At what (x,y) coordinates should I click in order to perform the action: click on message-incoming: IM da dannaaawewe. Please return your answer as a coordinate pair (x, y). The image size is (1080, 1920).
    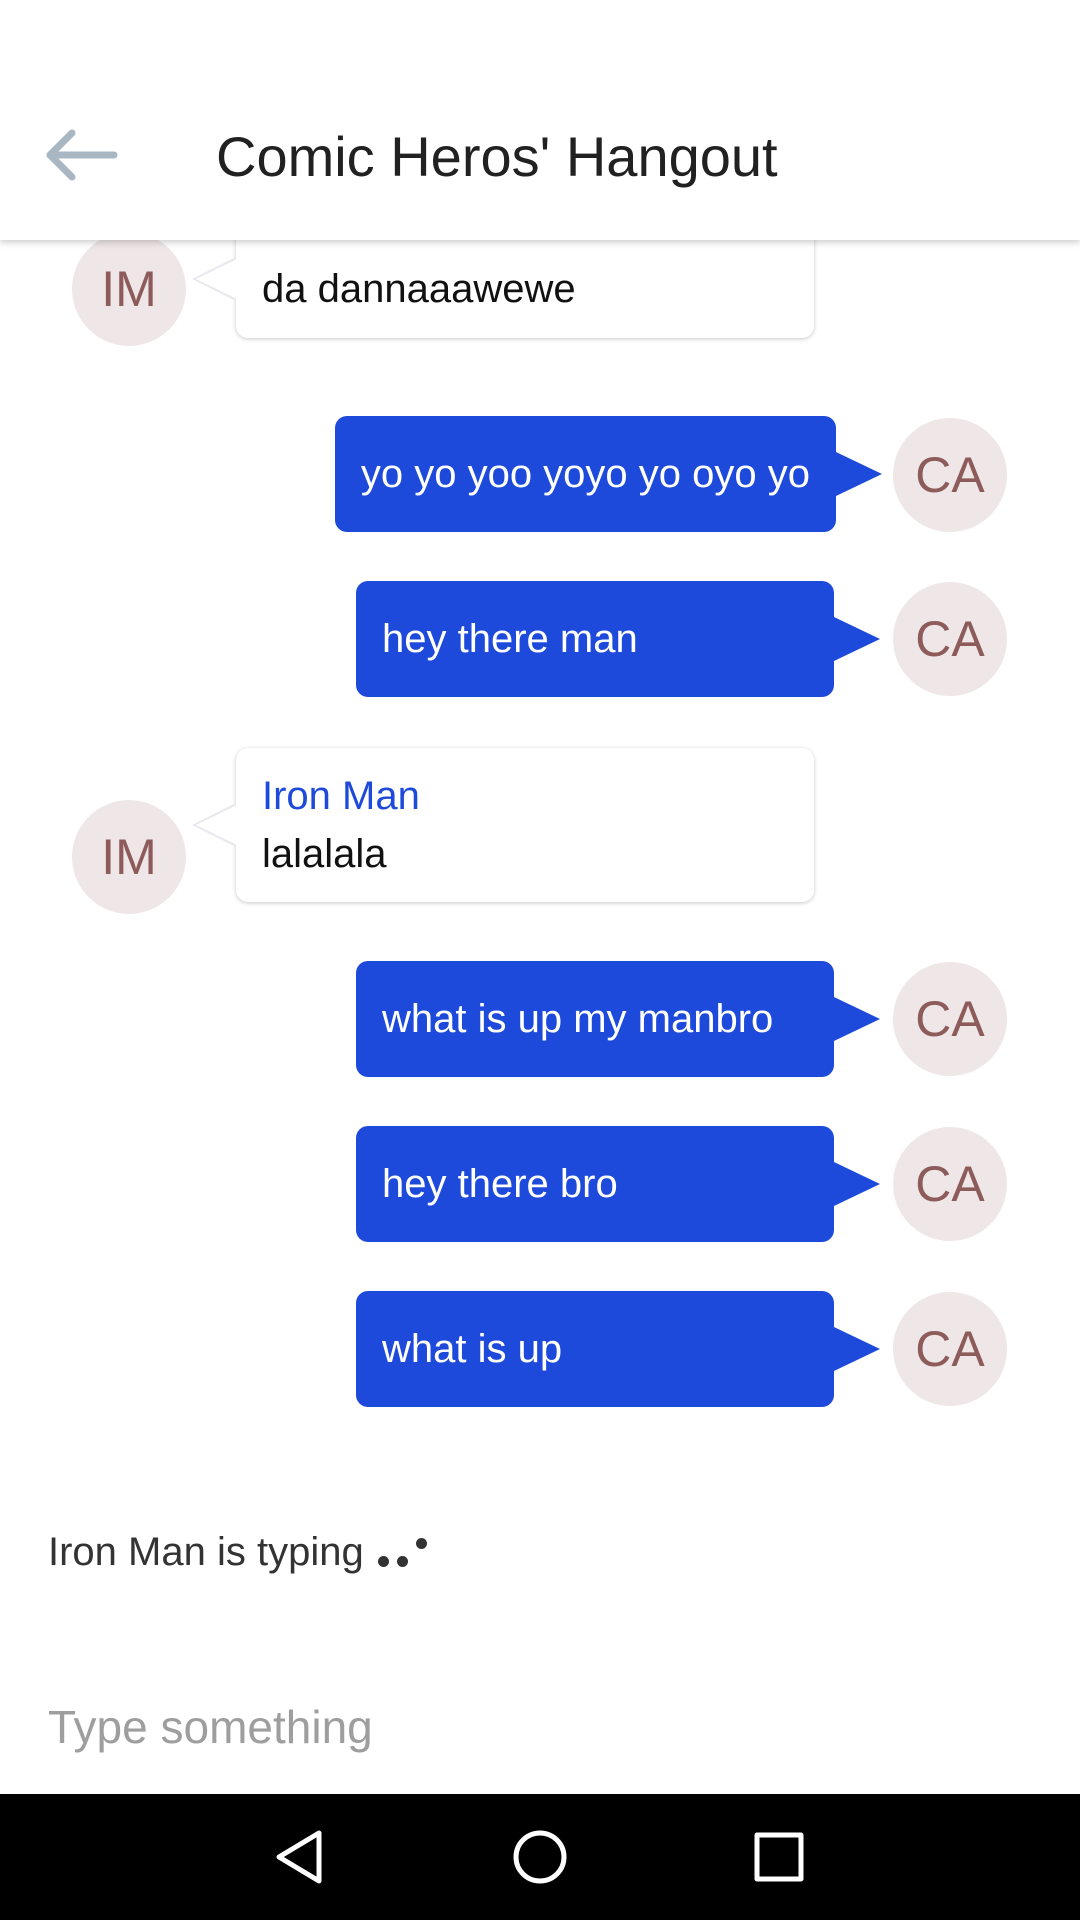
    Looking at the image, I should click on (540, 300).